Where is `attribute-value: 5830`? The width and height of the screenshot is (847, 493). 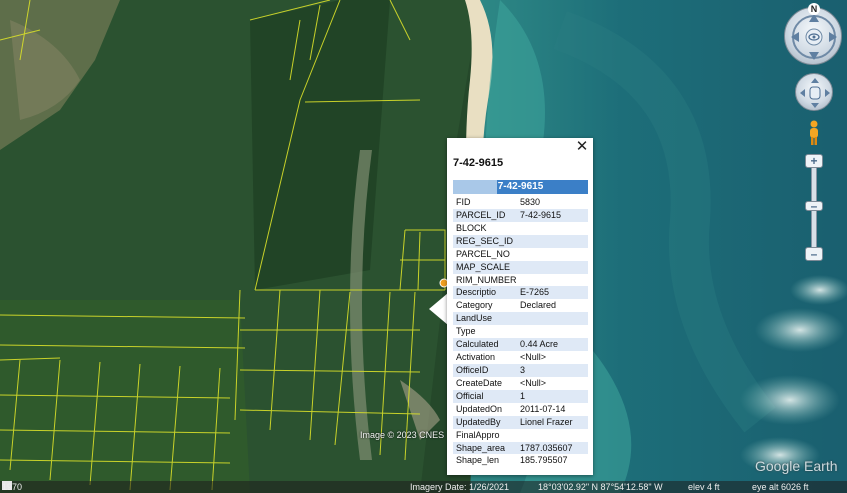 attribute-value: 5830 is located at coordinates (530, 202).